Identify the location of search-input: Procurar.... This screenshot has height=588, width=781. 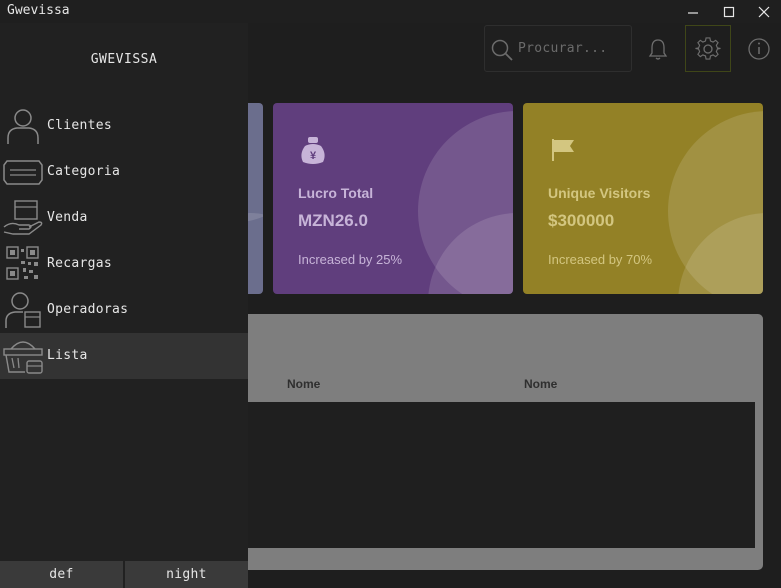
(562, 48).